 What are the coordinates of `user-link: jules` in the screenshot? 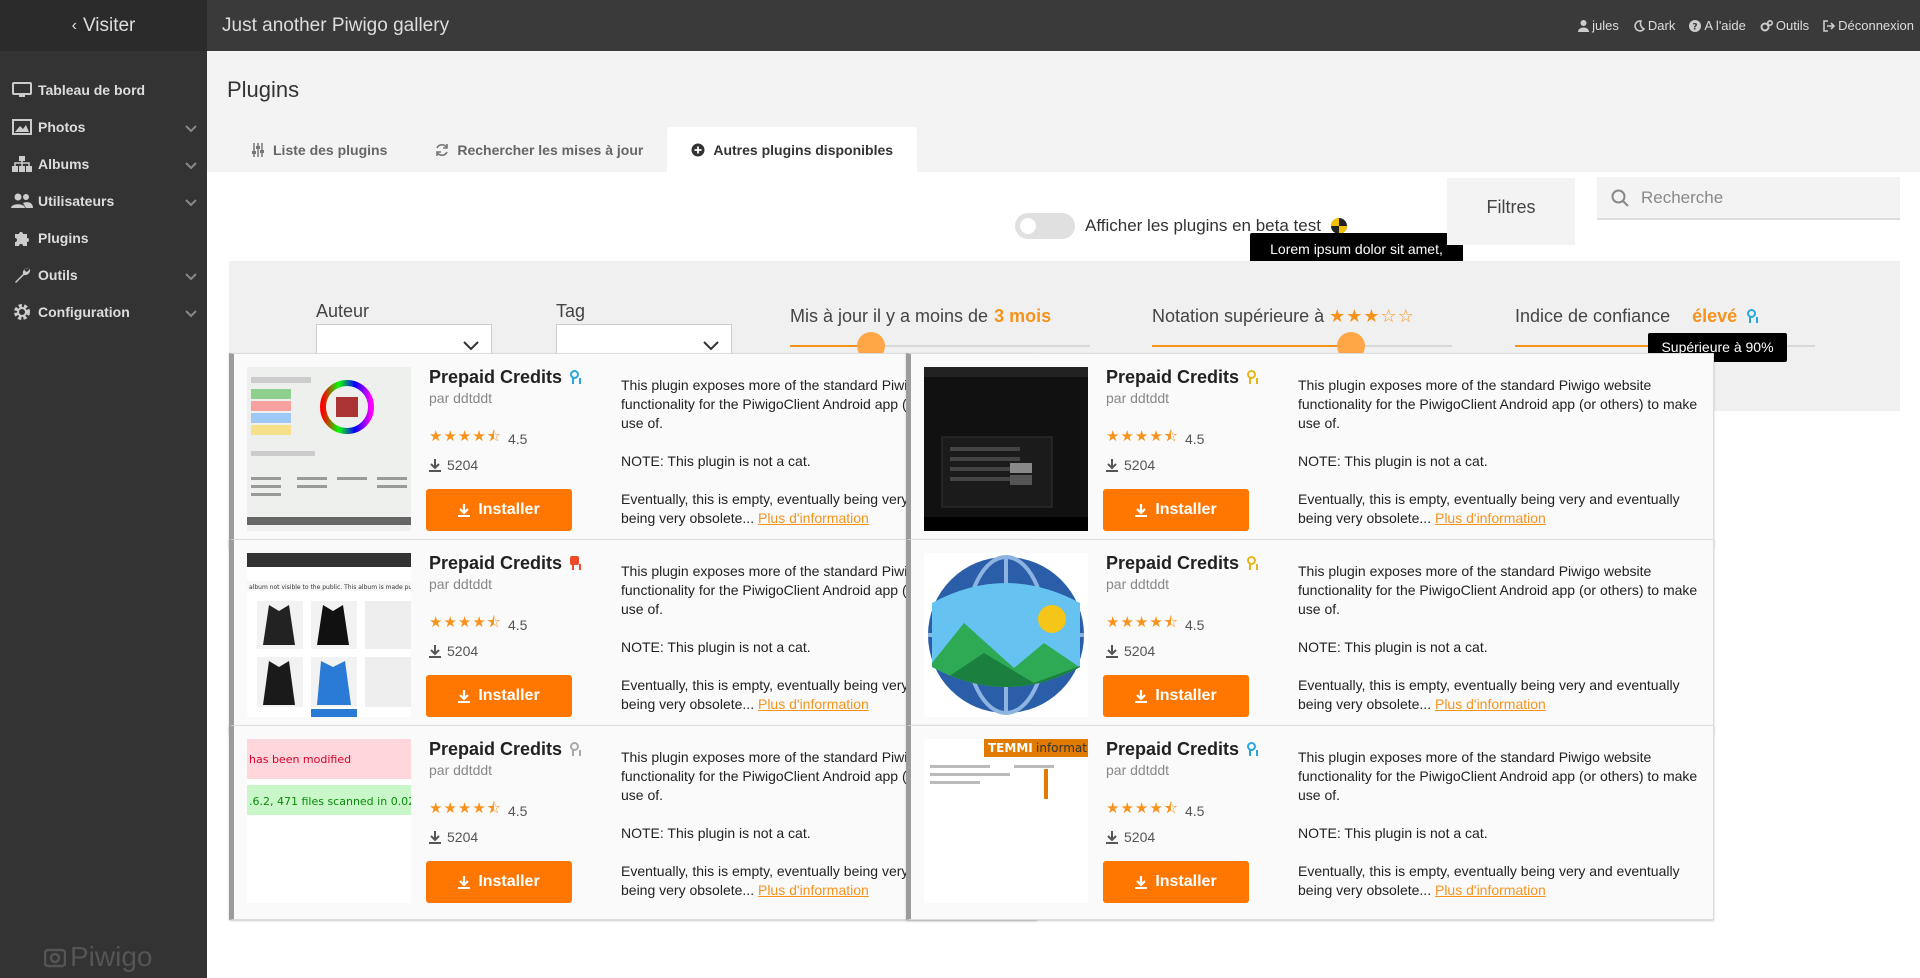 It's located at (1598, 25).